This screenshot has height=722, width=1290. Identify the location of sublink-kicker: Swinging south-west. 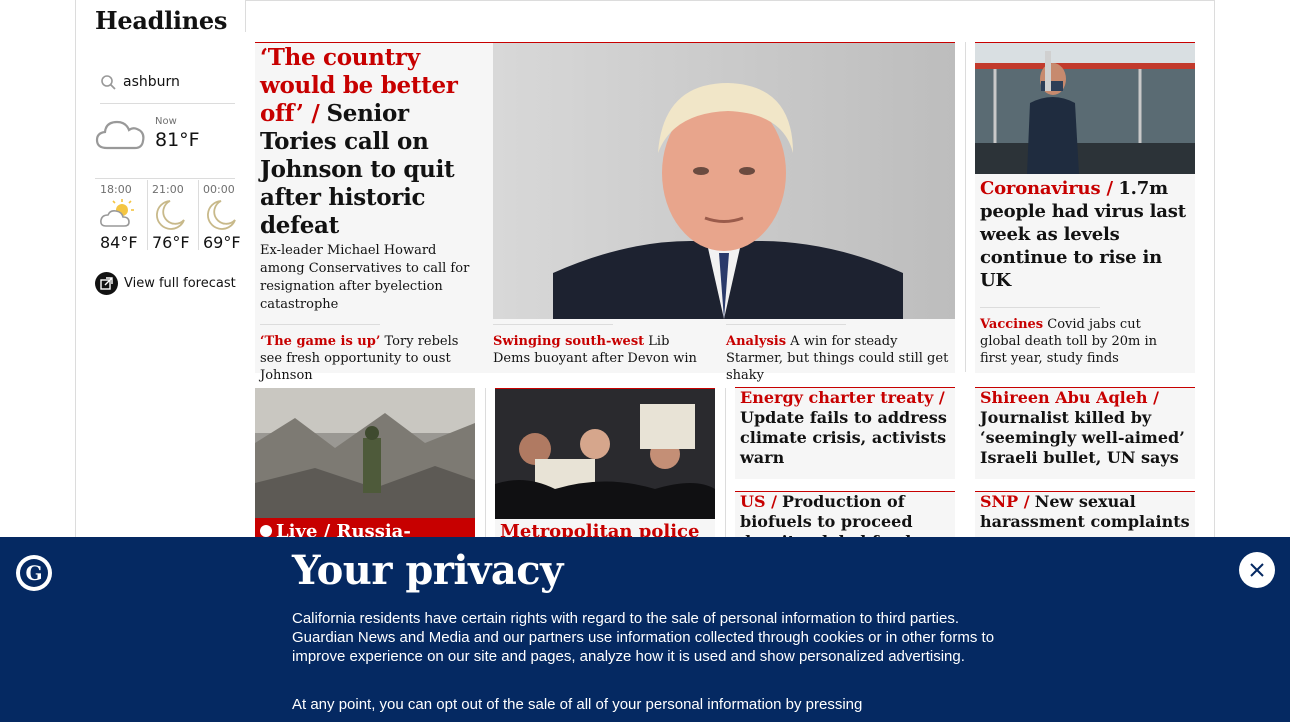
(569, 341).